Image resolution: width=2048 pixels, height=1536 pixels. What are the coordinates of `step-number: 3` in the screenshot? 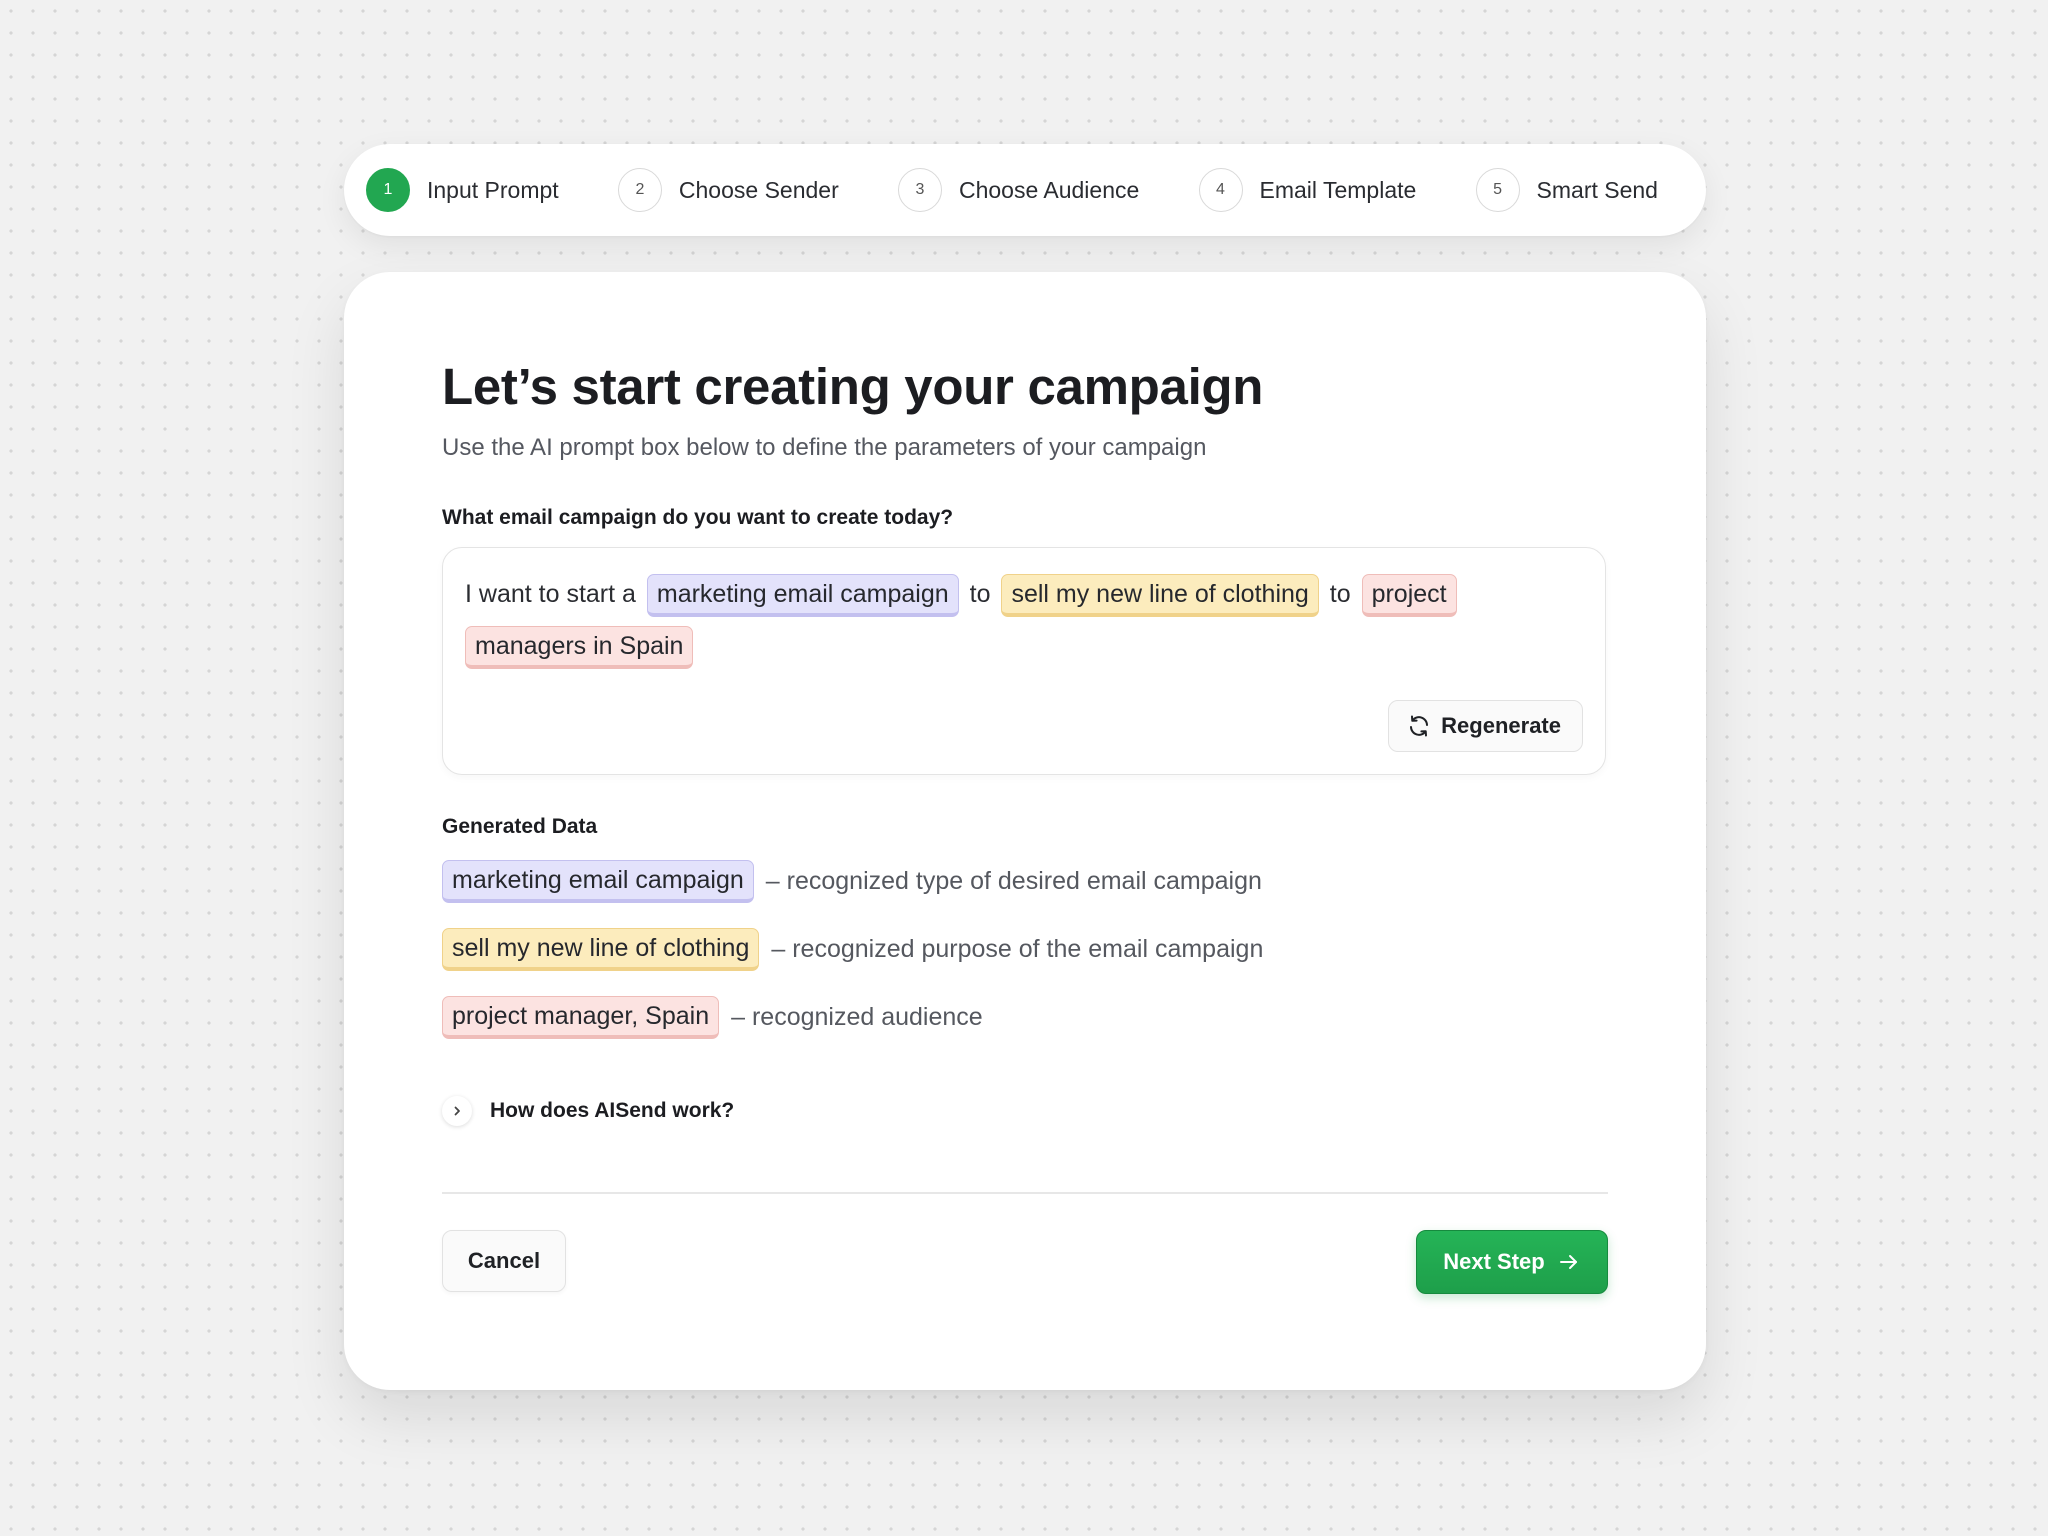 It's located at (919, 190).